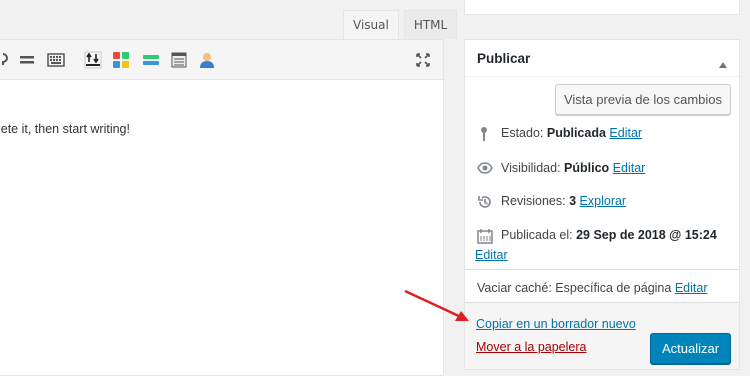 This screenshot has height=376, width=750. I want to click on editor-tabs: Visual HTML, so click(398, 25).